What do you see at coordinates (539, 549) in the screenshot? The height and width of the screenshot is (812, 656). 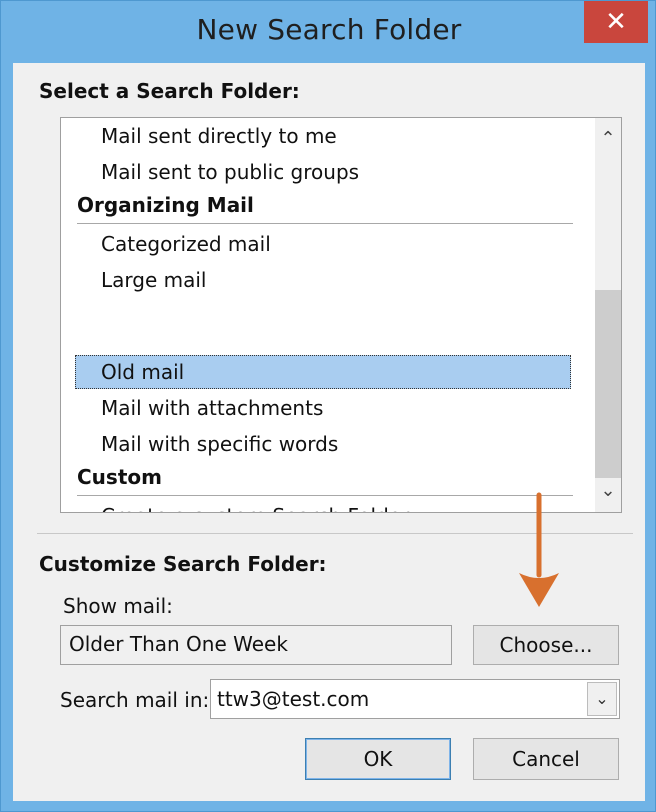 I see `annotation-arrow-icon` at bounding box center [539, 549].